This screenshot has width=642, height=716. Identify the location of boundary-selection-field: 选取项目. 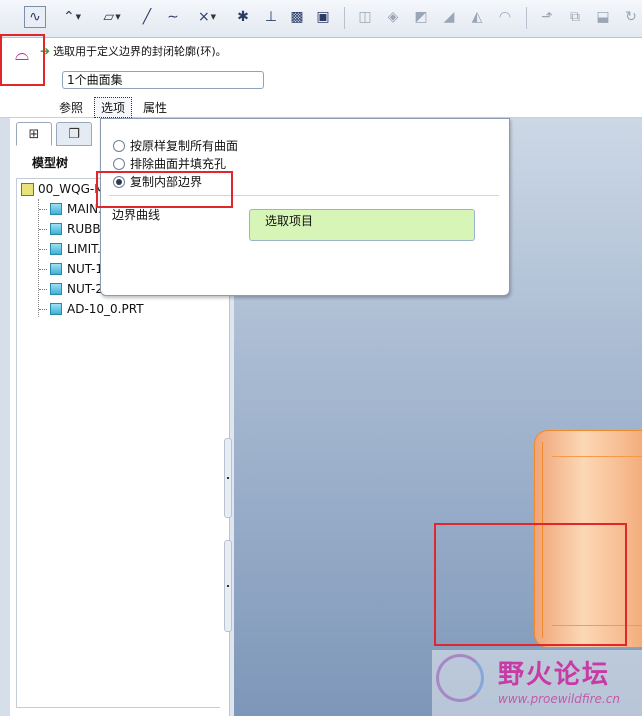
(362, 225).